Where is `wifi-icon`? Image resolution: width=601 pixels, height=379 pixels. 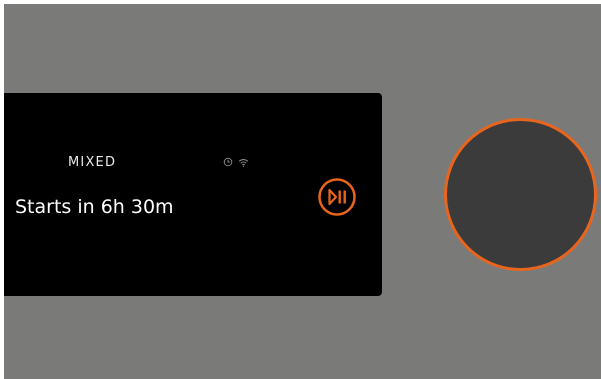 wifi-icon is located at coordinates (243, 162).